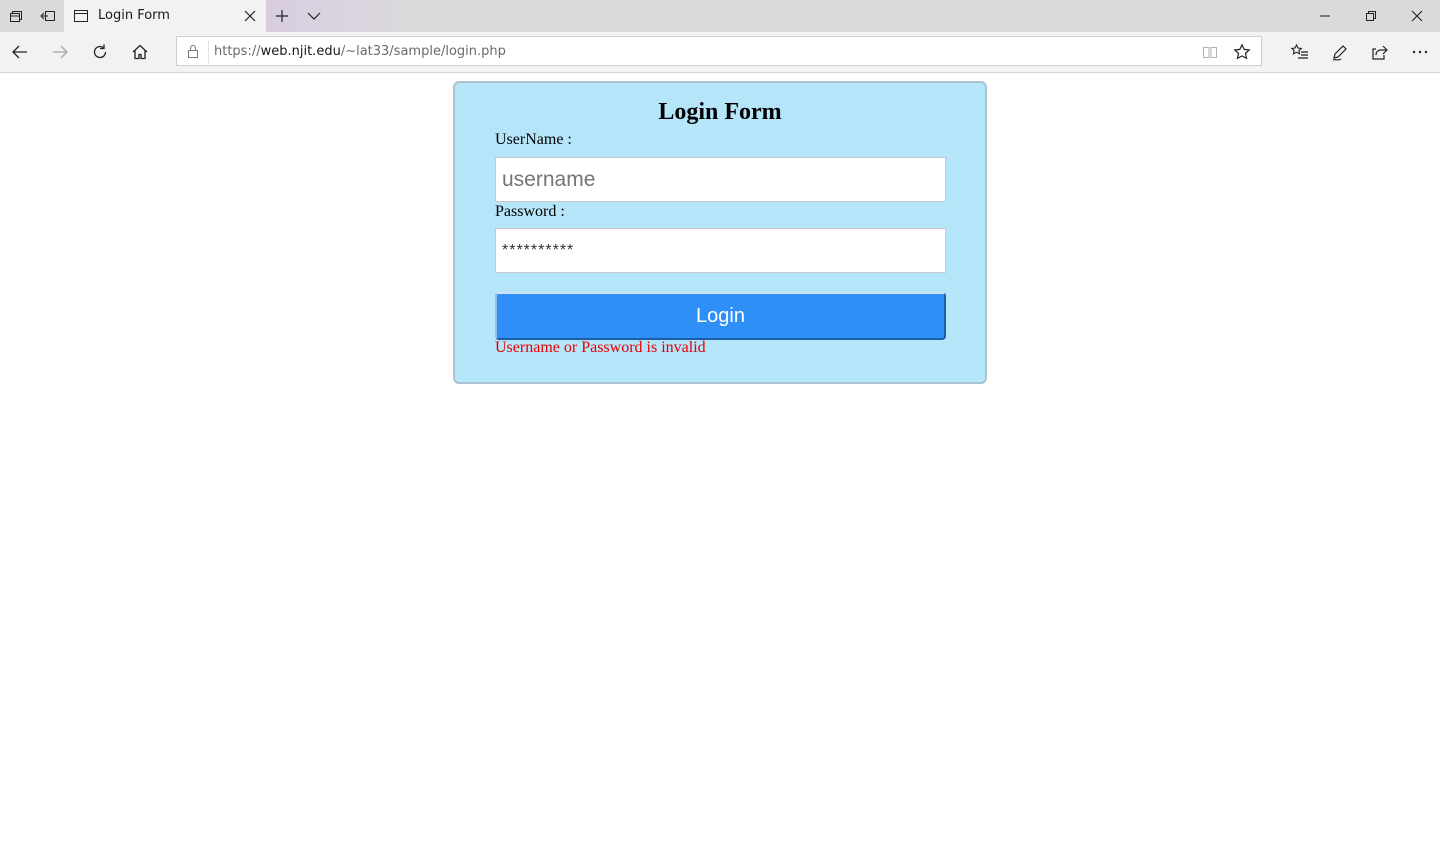  Describe the element at coordinates (250, 16) in the screenshot. I see `close-icon` at that location.